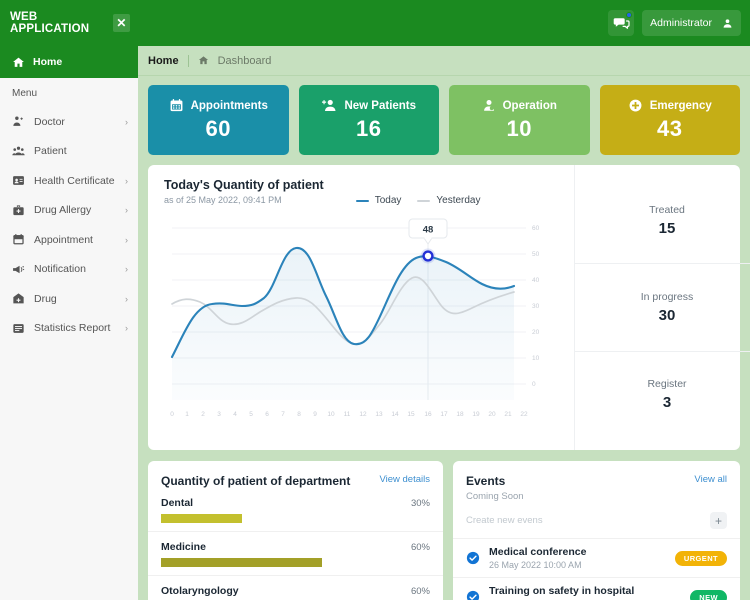 The height and width of the screenshot is (600, 750). Describe the element at coordinates (48, 62) in the screenshot. I see `sidebar-item-home-label: Home` at that location.